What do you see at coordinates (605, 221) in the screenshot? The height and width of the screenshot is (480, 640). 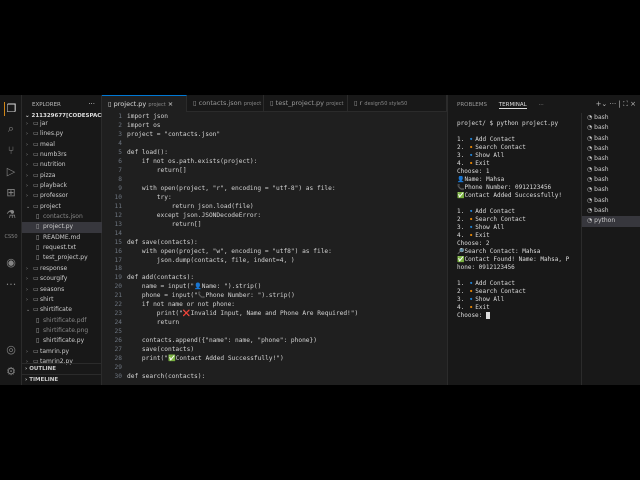 I see `terminal-name: python` at bounding box center [605, 221].